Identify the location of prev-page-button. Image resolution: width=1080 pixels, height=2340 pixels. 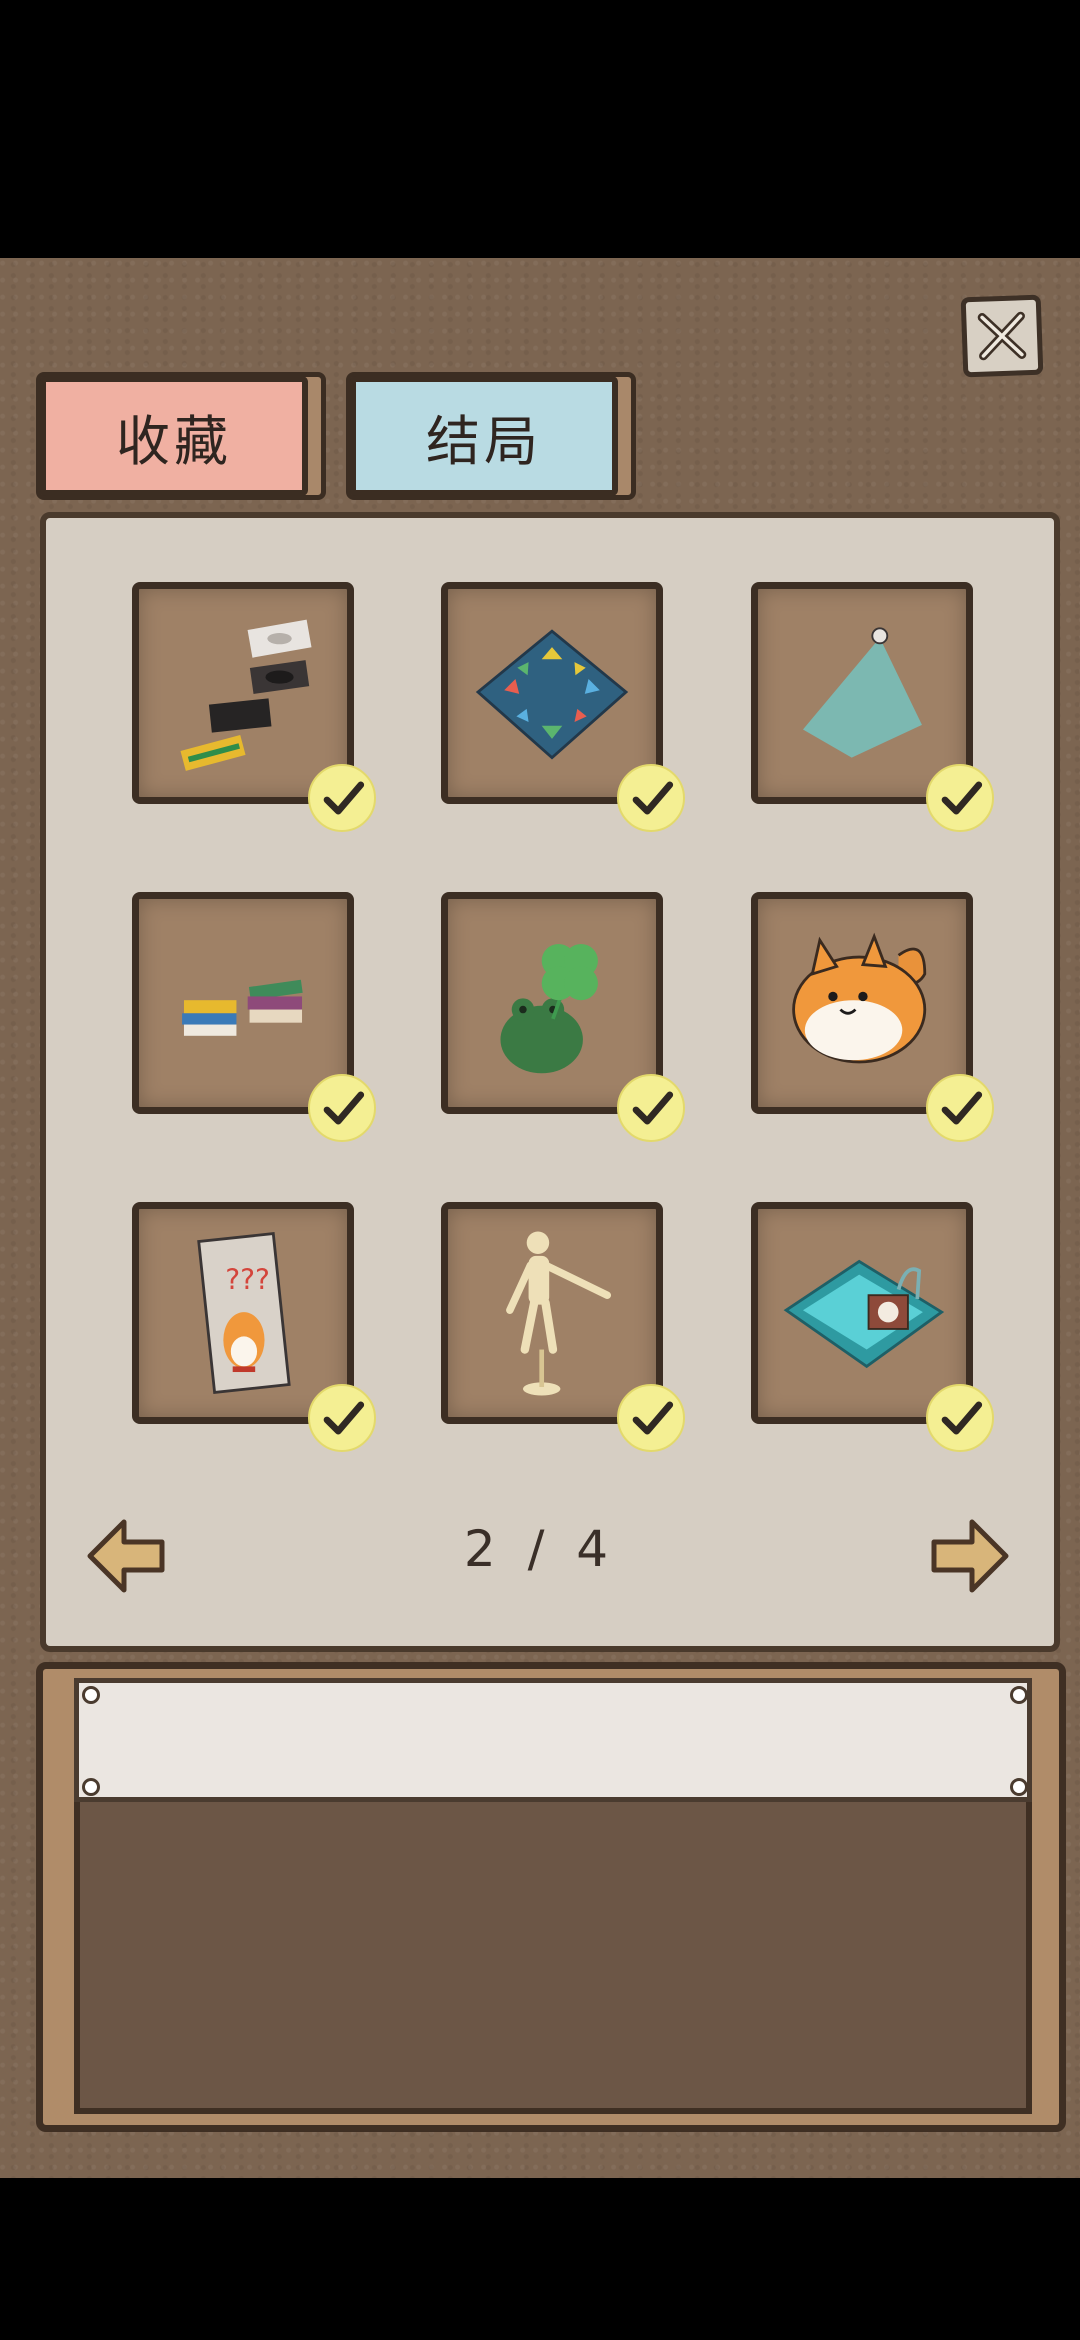
(124, 1556).